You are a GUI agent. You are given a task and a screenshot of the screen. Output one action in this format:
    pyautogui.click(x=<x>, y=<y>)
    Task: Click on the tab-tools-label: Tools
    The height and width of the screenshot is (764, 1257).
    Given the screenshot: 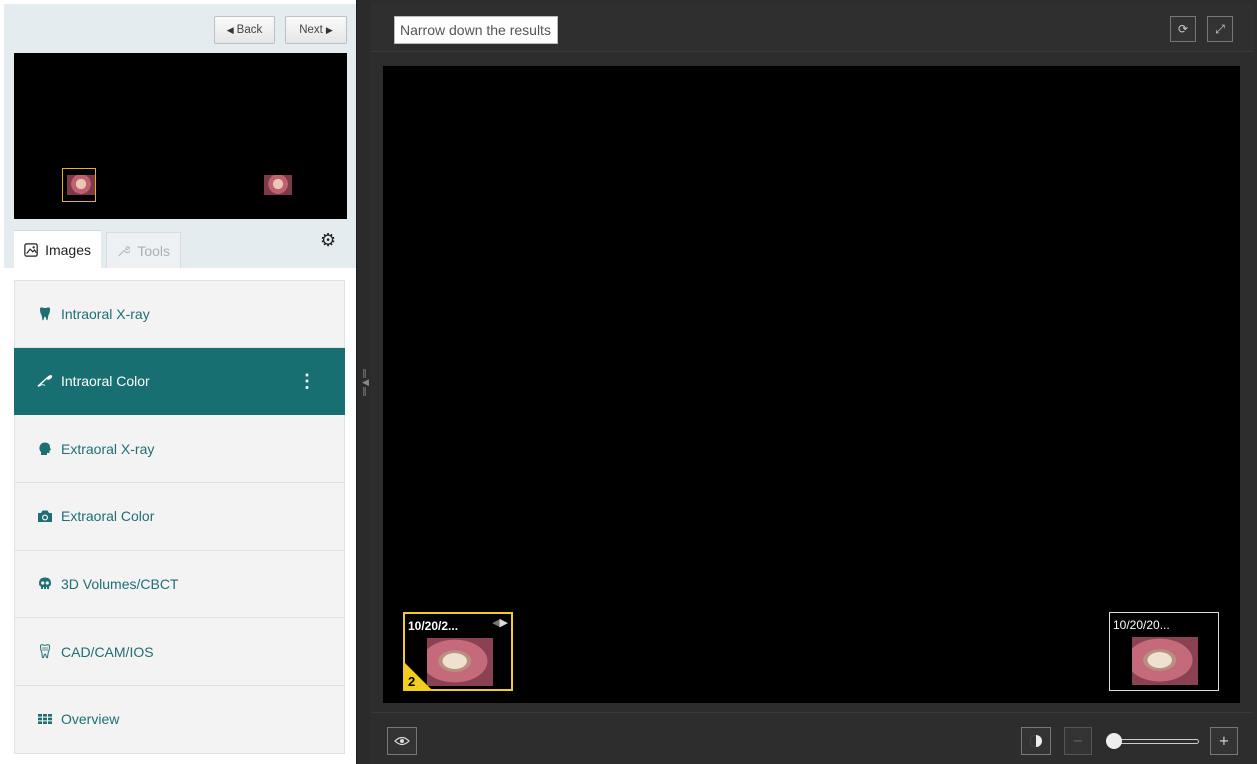 What is the action you would take?
    pyautogui.click(x=153, y=250)
    